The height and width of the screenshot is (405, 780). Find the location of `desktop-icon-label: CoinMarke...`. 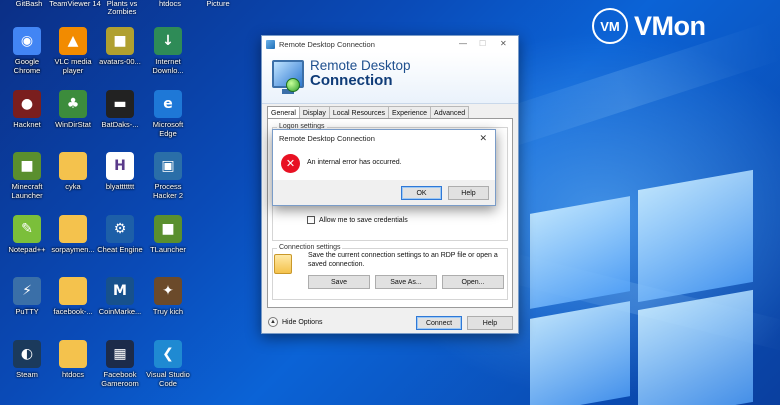

desktop-icon-label: CoinMarke... is located at coordinates (120, 311).